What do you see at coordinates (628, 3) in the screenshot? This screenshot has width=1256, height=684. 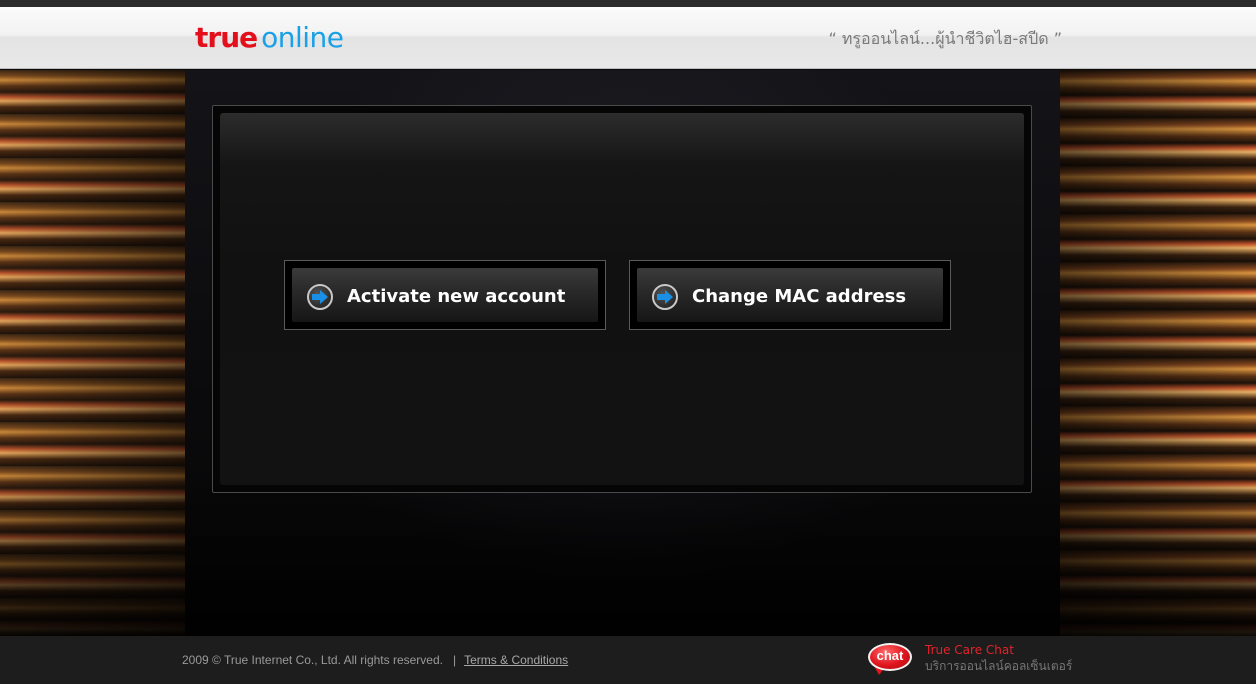 I see `top-strip` at bounding box center [628, 3].